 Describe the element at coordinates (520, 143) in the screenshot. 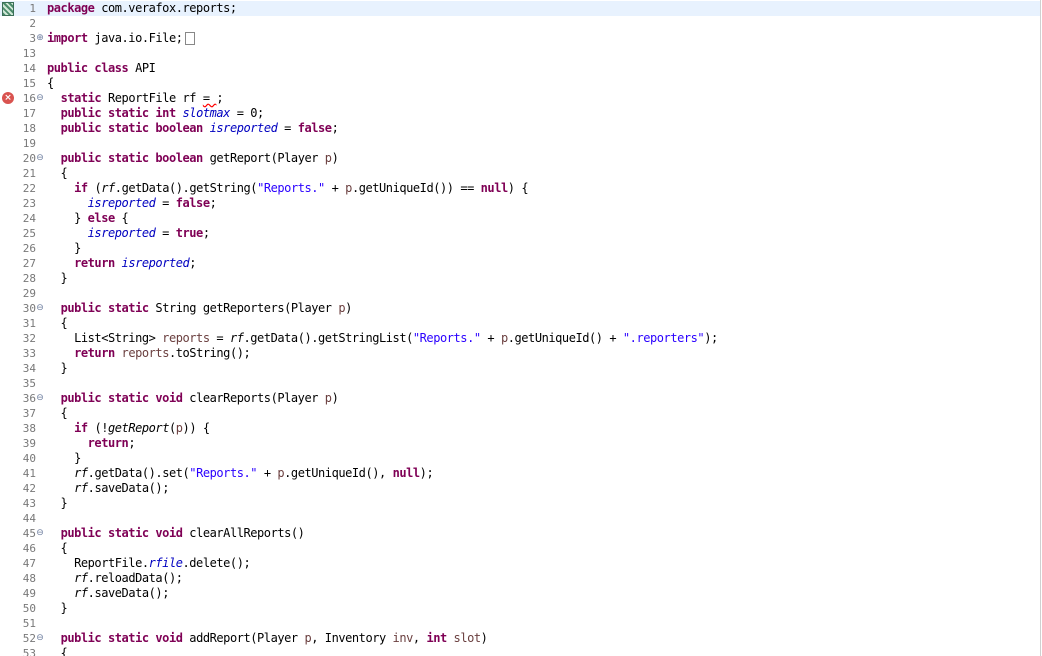

I see `code-line: 19` at that location.